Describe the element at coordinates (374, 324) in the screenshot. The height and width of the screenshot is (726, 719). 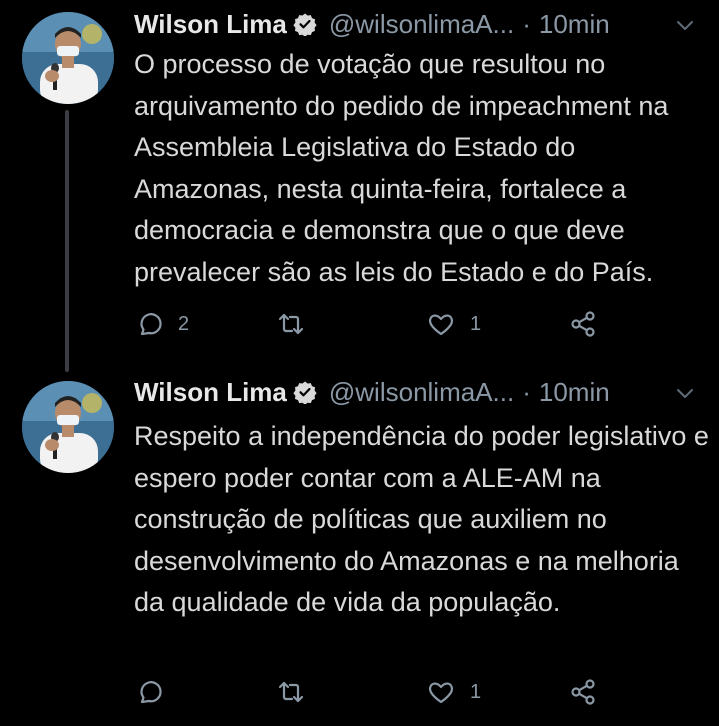
I see `tweet-actions: 2 1` at that location.